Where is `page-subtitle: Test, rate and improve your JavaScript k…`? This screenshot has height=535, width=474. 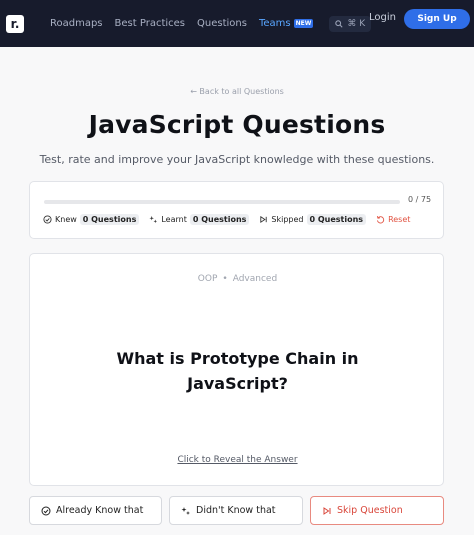 page-subtitle: Test, rate and improve your JavaScript k… is located at coordinates (237, 159).